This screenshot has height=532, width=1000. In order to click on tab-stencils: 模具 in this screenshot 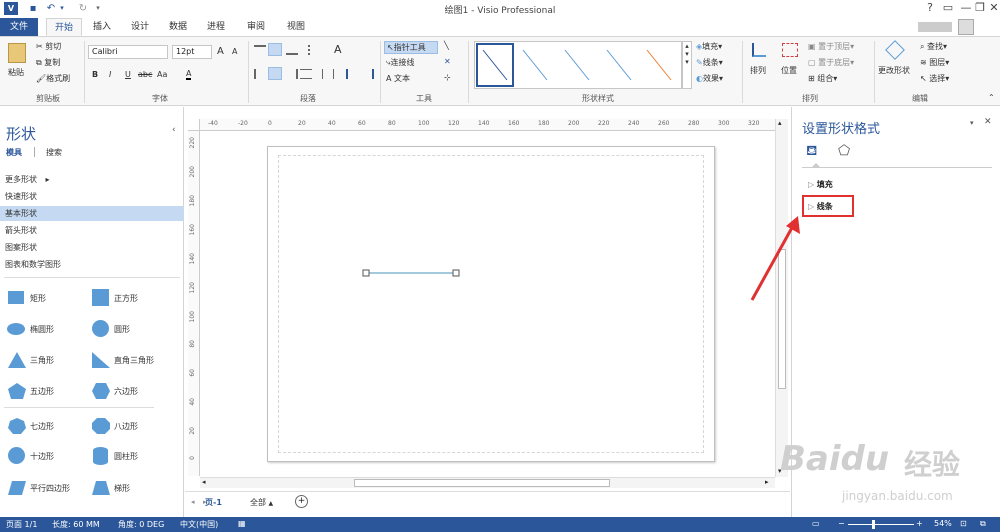, I will do `click(14, 152)`.